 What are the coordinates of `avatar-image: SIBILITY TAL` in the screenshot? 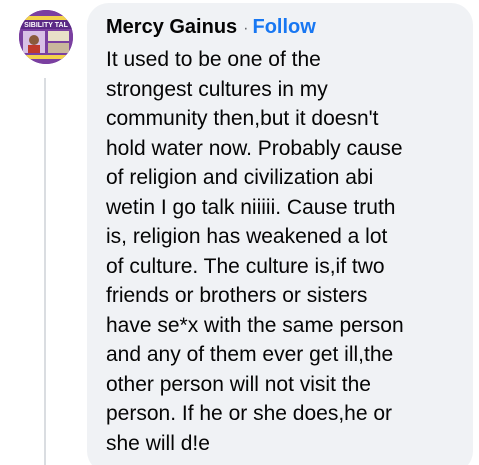 It's located at (46, 37).